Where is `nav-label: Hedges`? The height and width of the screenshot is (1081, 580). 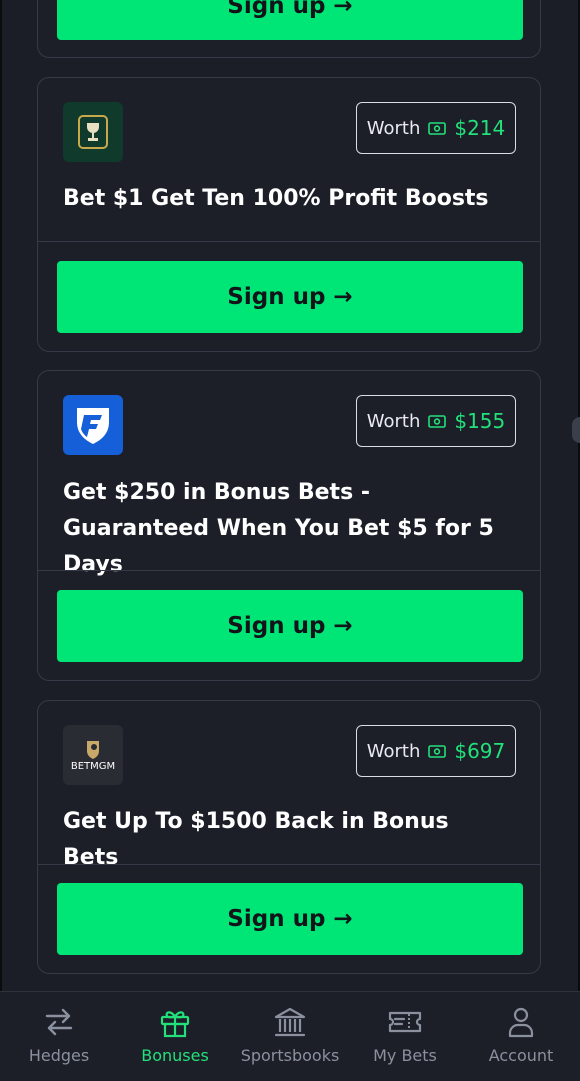
nav-label: Hedges is located at coordinates (59, 1055).